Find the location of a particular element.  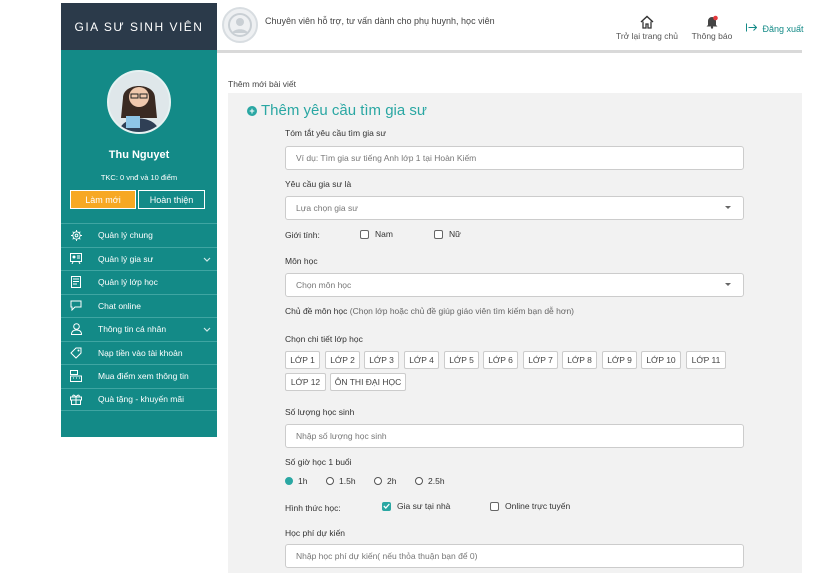

grade-option: LỚP 10 is located at coordinates (661, 360).